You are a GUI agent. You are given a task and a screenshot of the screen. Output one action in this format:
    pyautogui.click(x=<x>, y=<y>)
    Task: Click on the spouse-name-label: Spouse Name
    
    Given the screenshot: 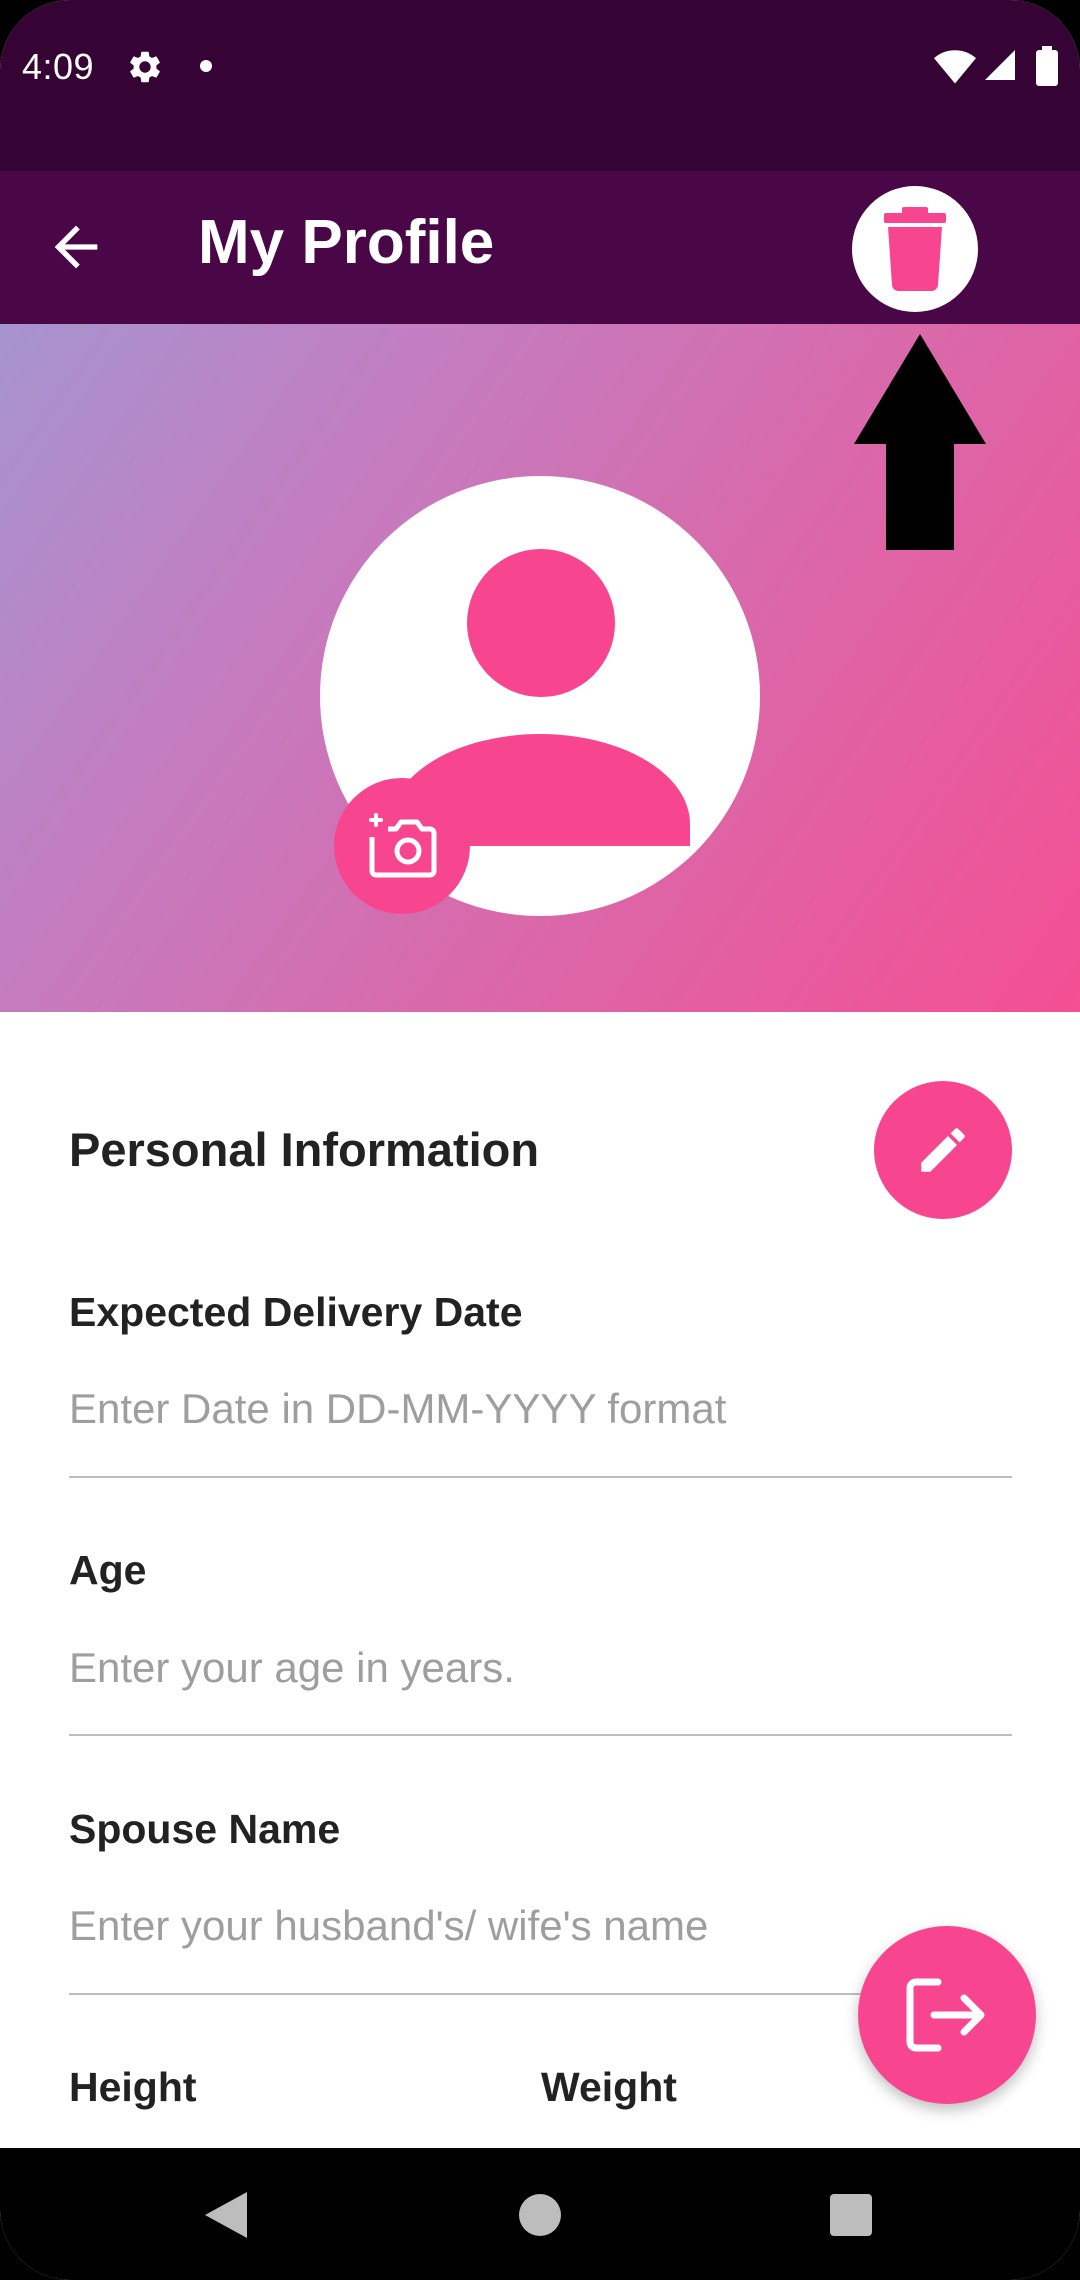 What is the action you would take?
    pyautogui.click(x=205, y=1829)
    